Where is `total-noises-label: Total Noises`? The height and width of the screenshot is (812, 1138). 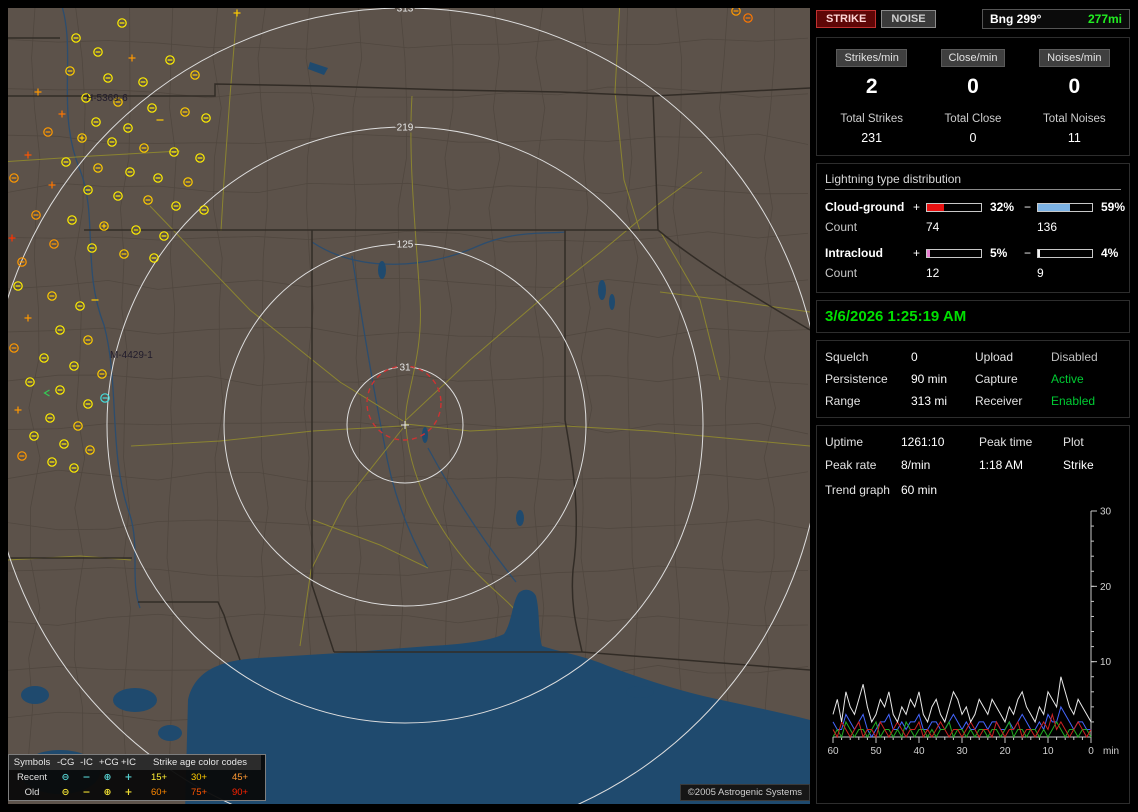
total-noises-label: Total Noises is located at coordinates (1074, 119).